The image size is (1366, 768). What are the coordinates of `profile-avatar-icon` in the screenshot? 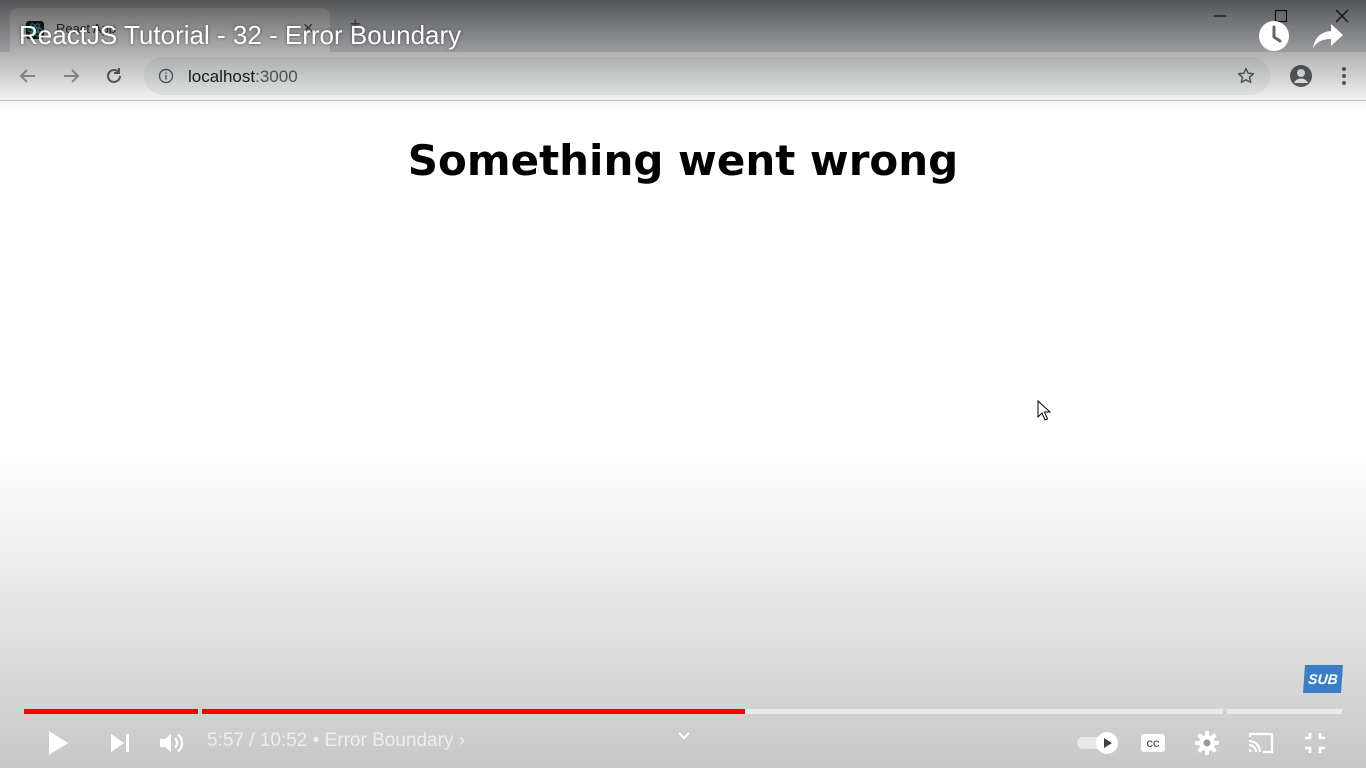 It's located at (1301, 76).